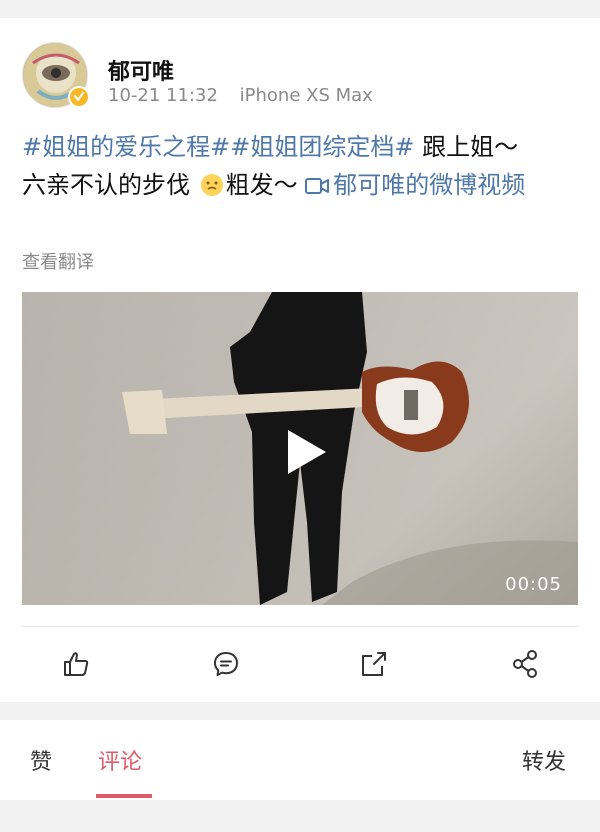 The width and height of the screenshot is (600, 832). What do you see at coordinates (110, 185) in the screenshot?
I see `post-text-segment: 六亲不认的步伐` at bounding box center [110, 185].